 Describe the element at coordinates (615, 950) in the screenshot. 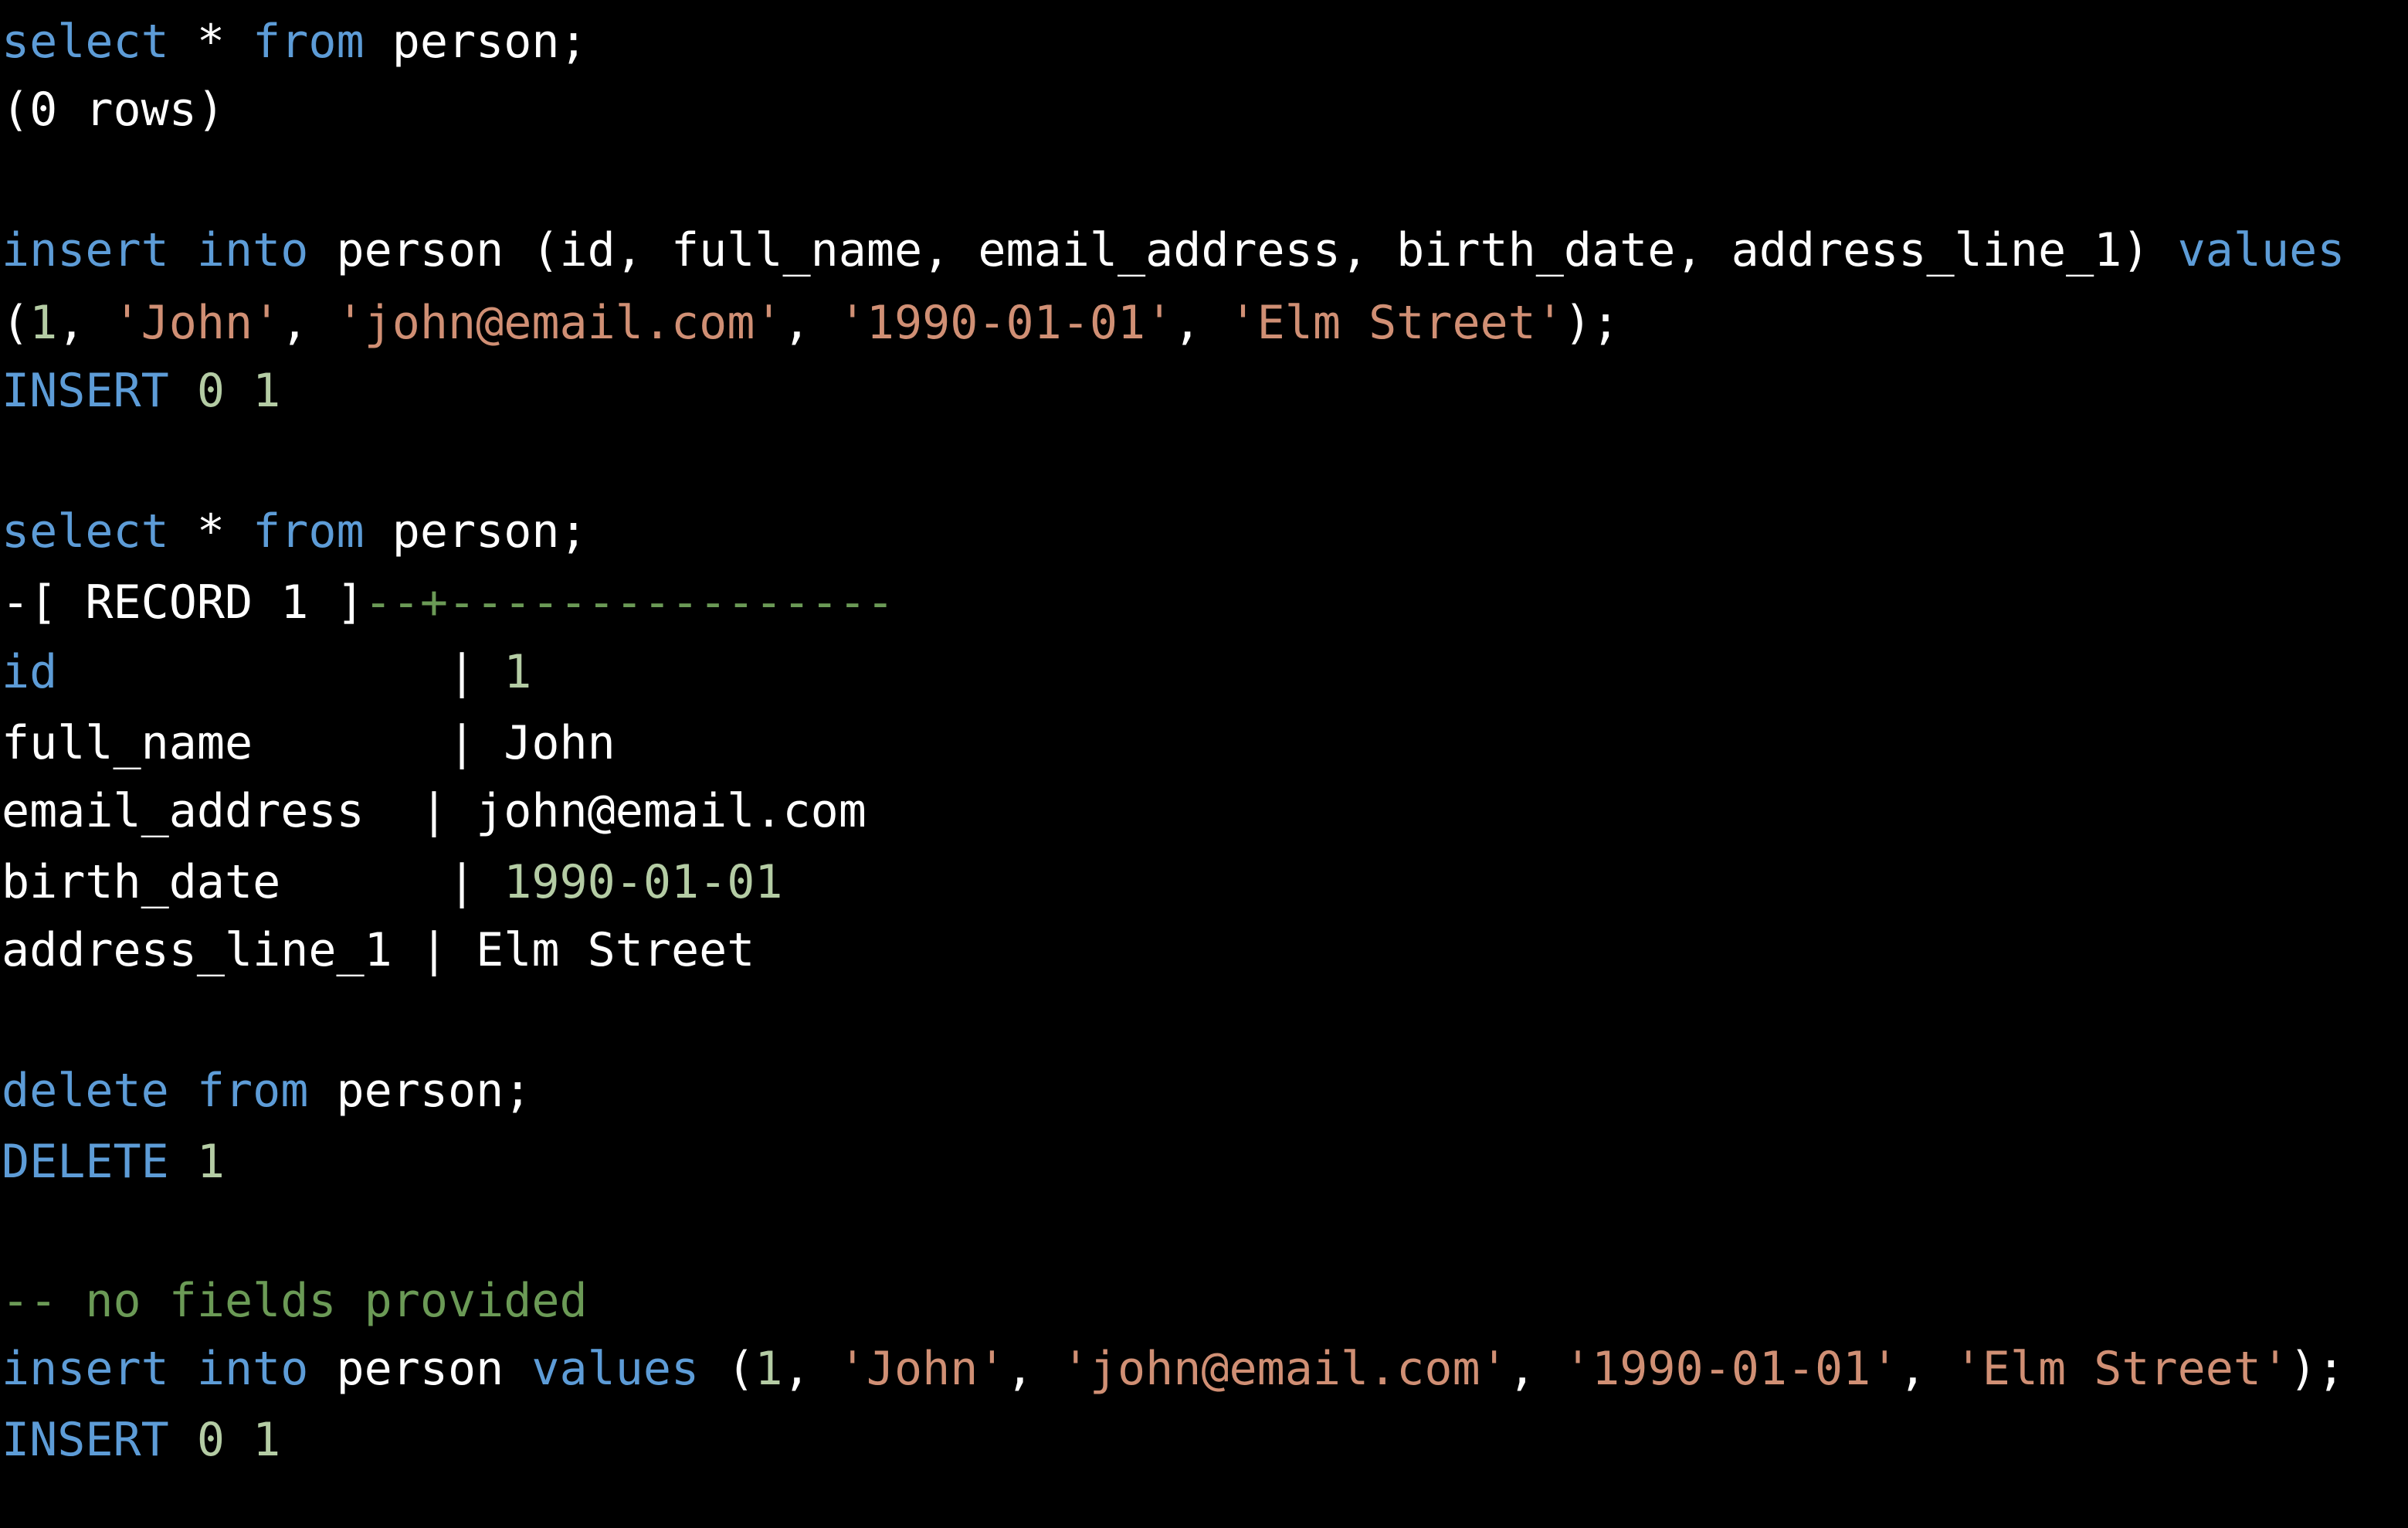

I see `field-value: Elm Street` at that location.